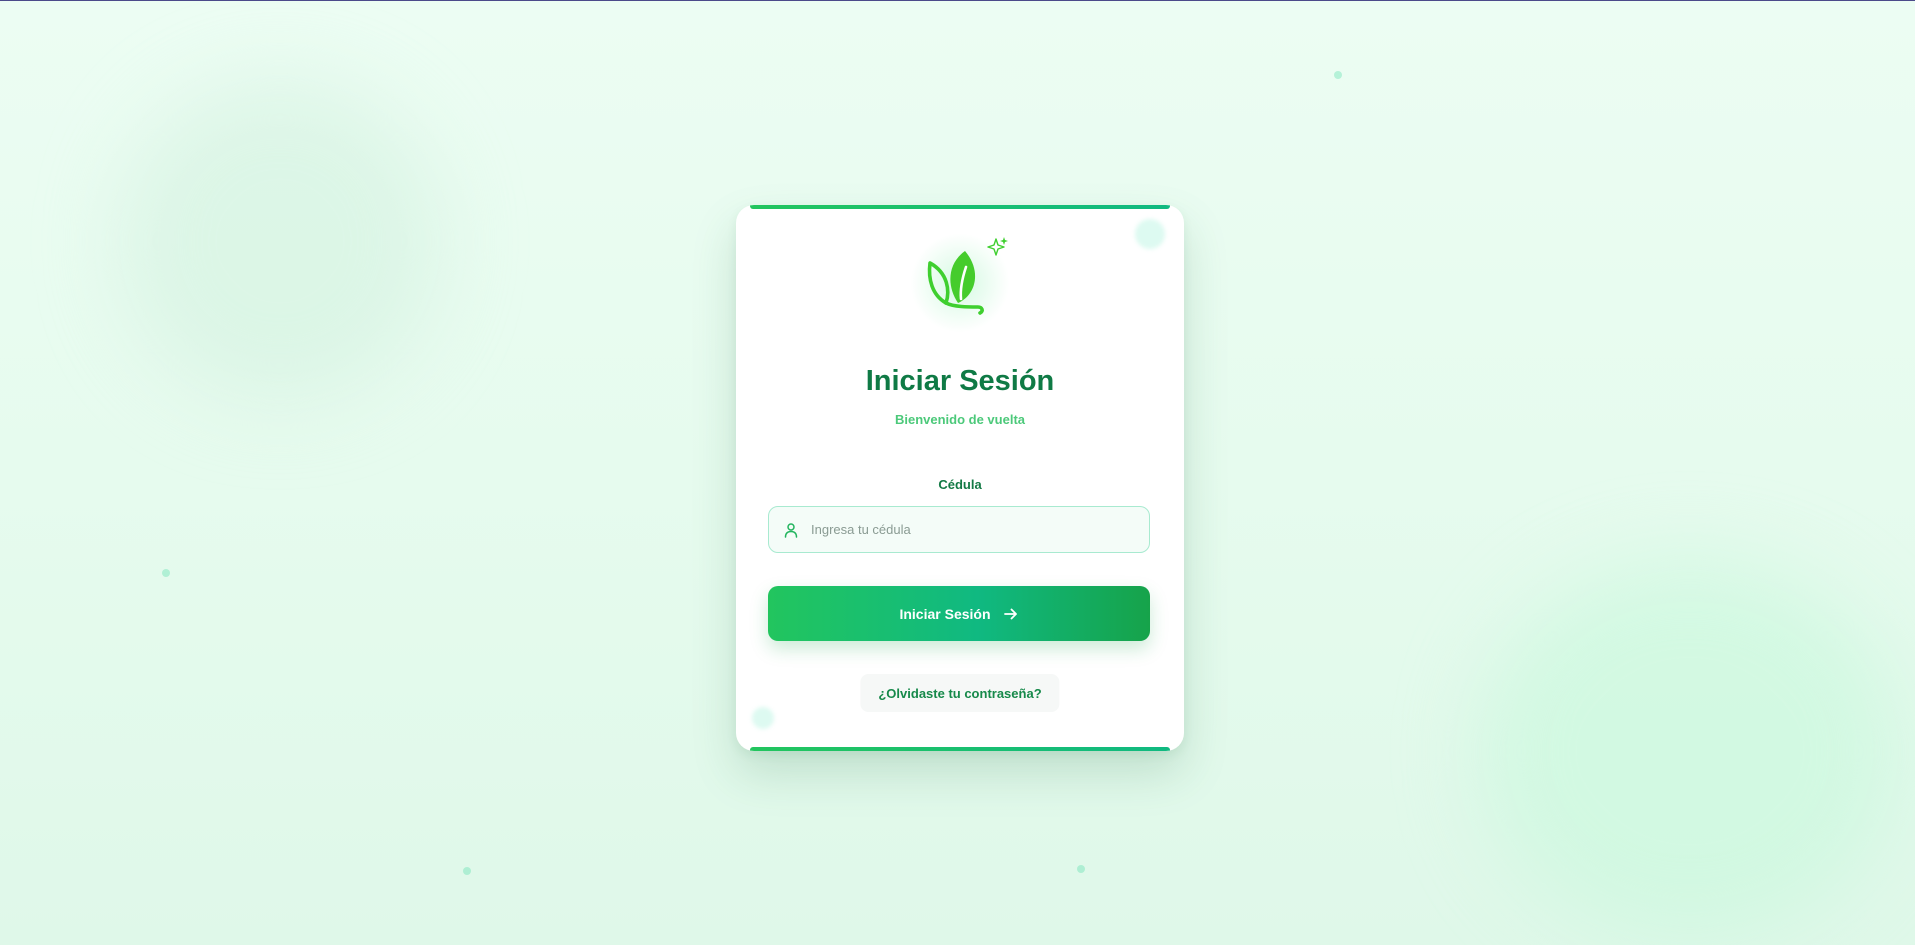 Image resolution: width=1915 pixels, height=945 pixels. I want to click on cedula-label: Cédula, so click(960, 484).